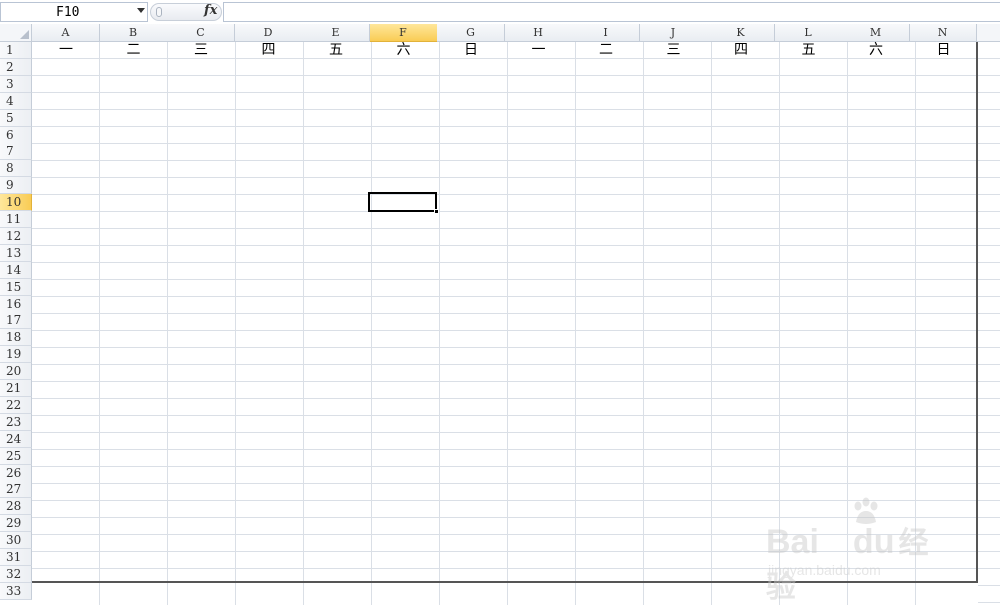 The width and height of the screenshot is (1000, 606). I want to click on column-header-l: L, so click(808, 33).